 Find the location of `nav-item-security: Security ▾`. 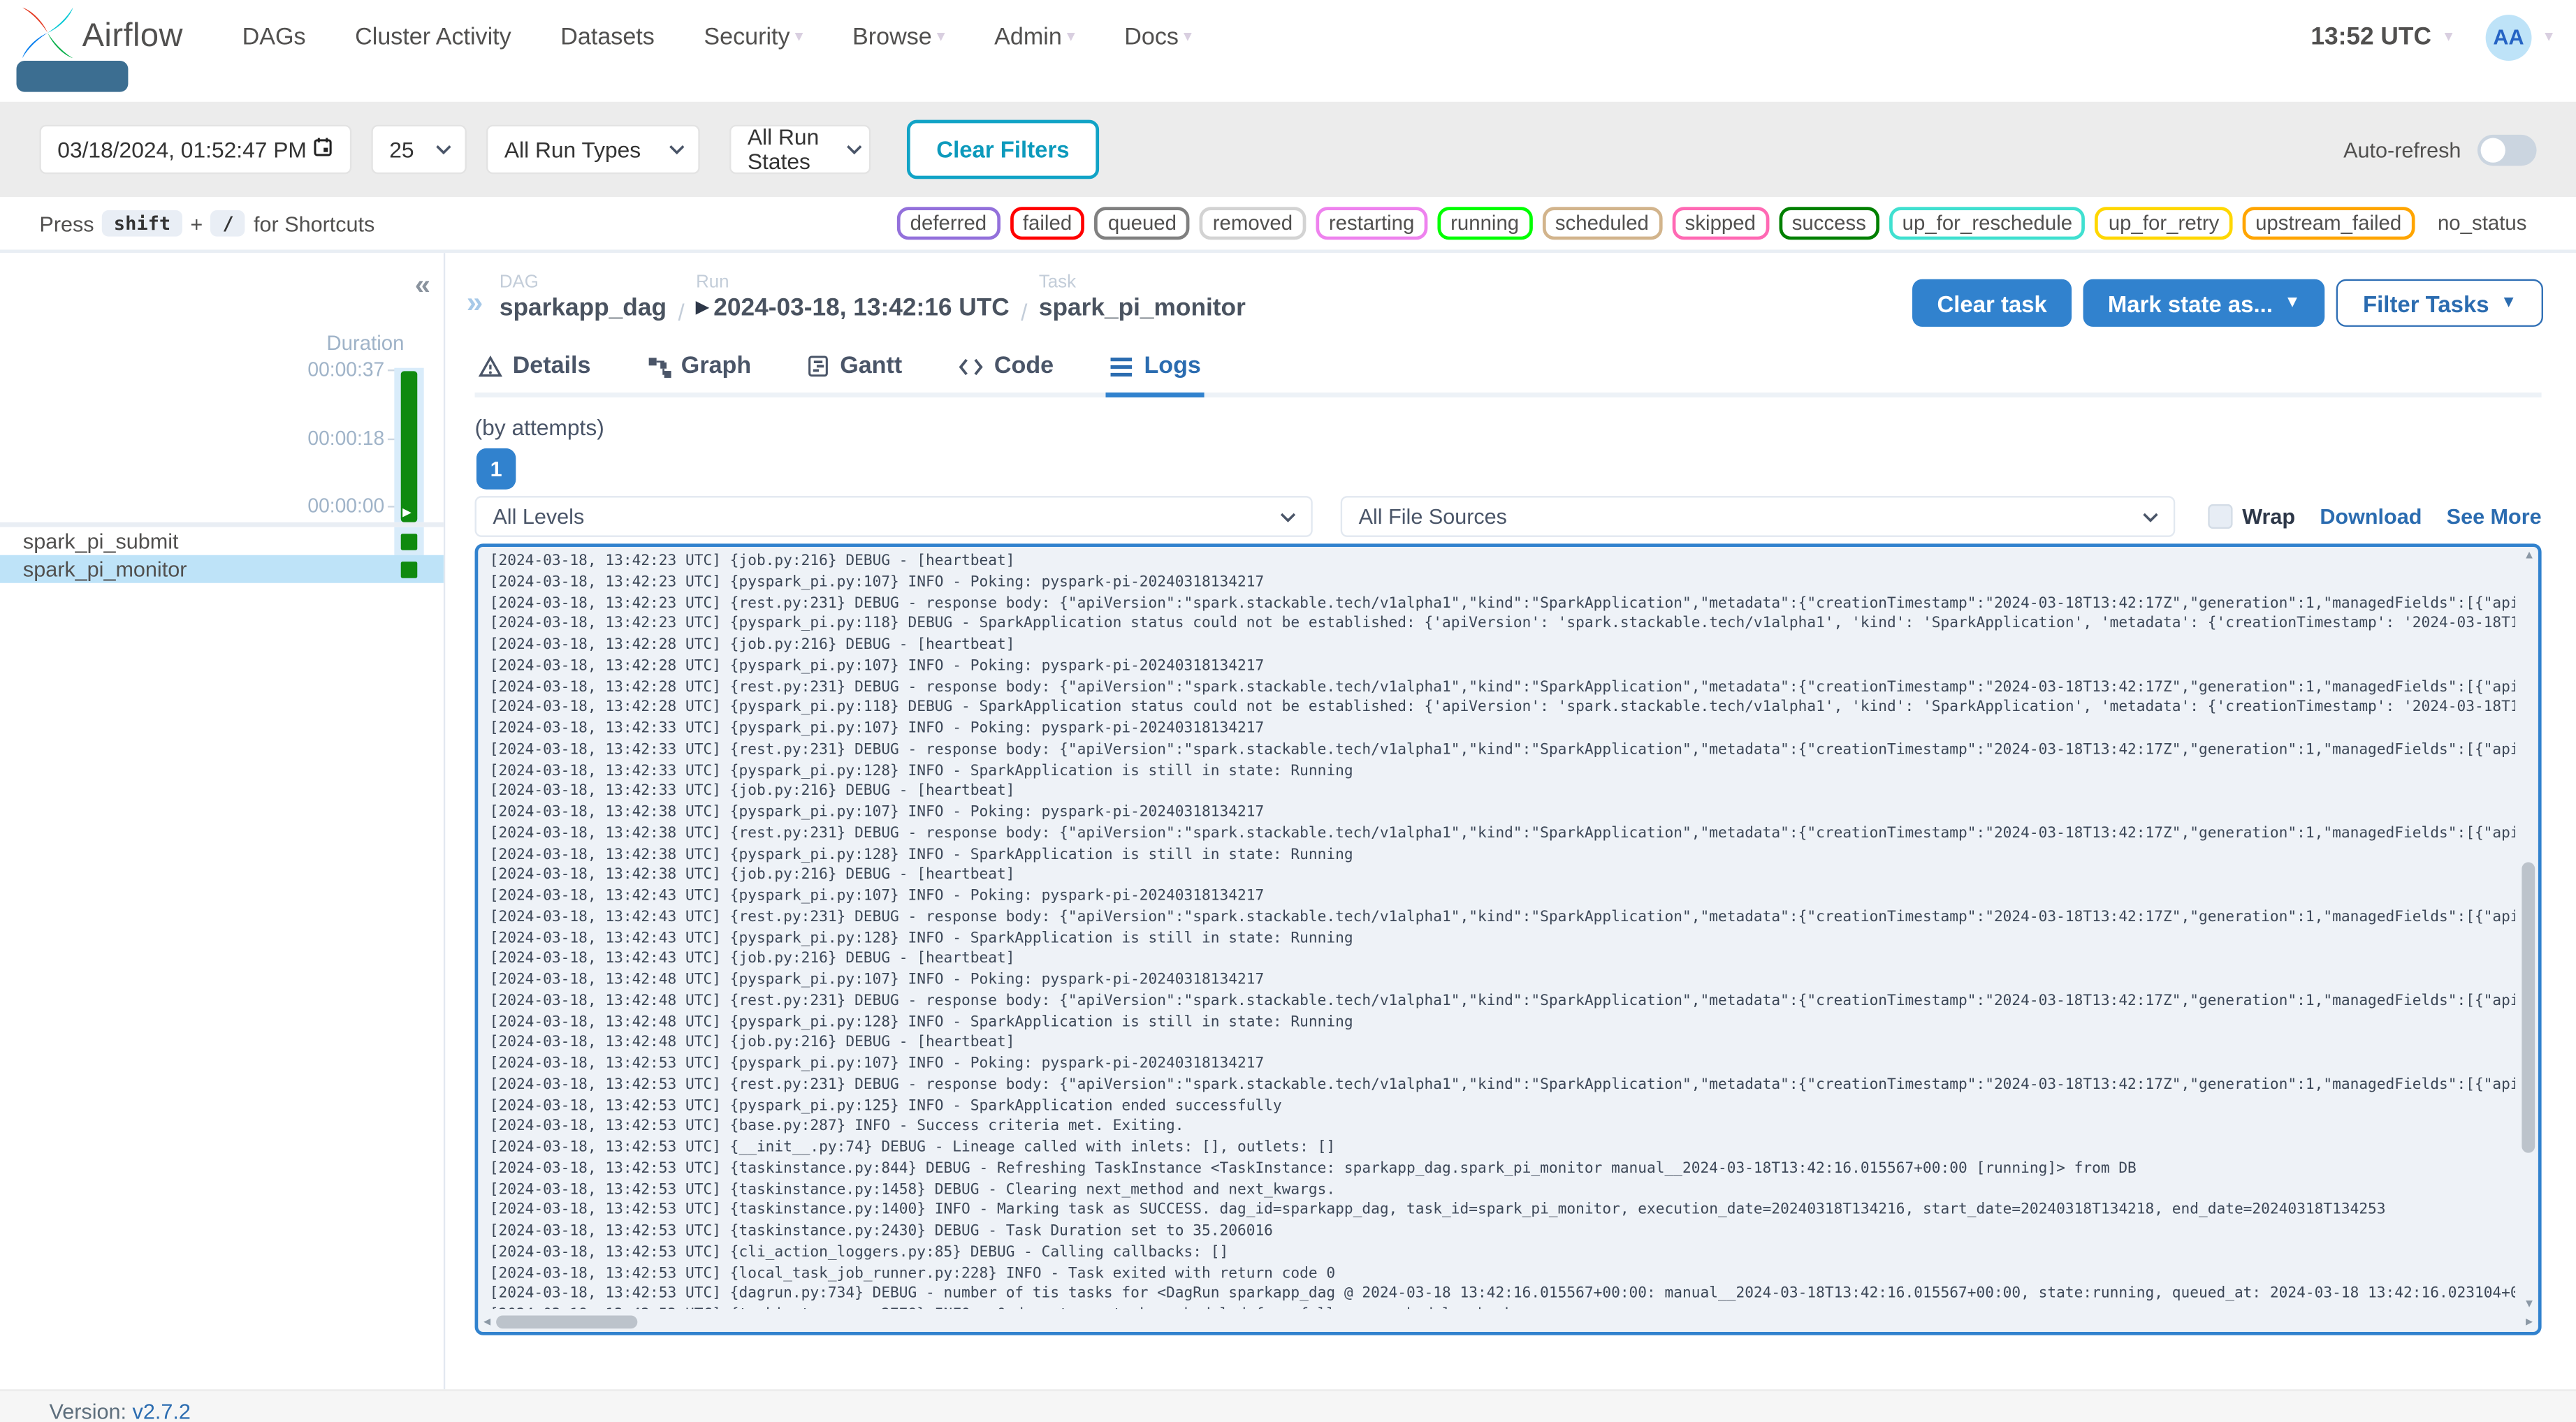

nav-item-security: Security ▾ is located at coordinates (753, 37).